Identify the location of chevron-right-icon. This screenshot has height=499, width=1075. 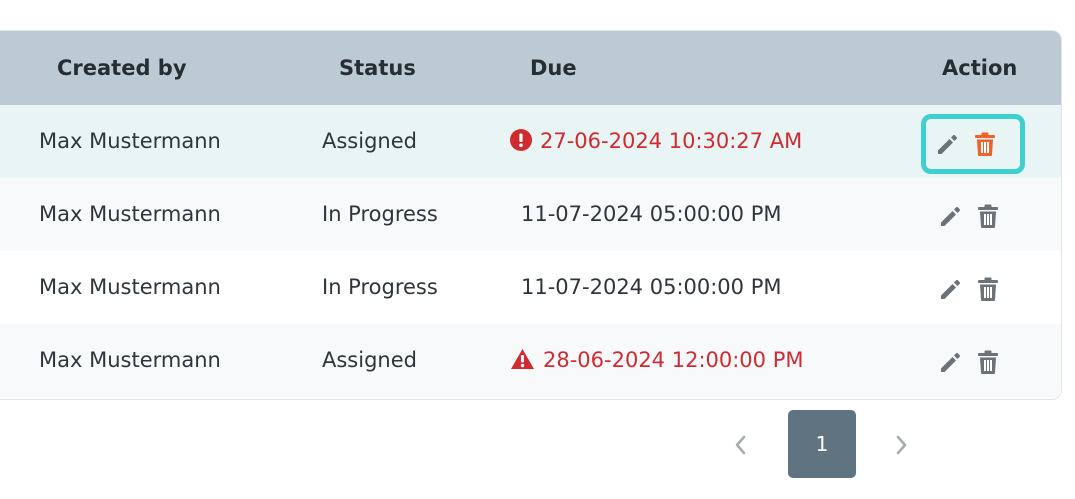
(901, 445).